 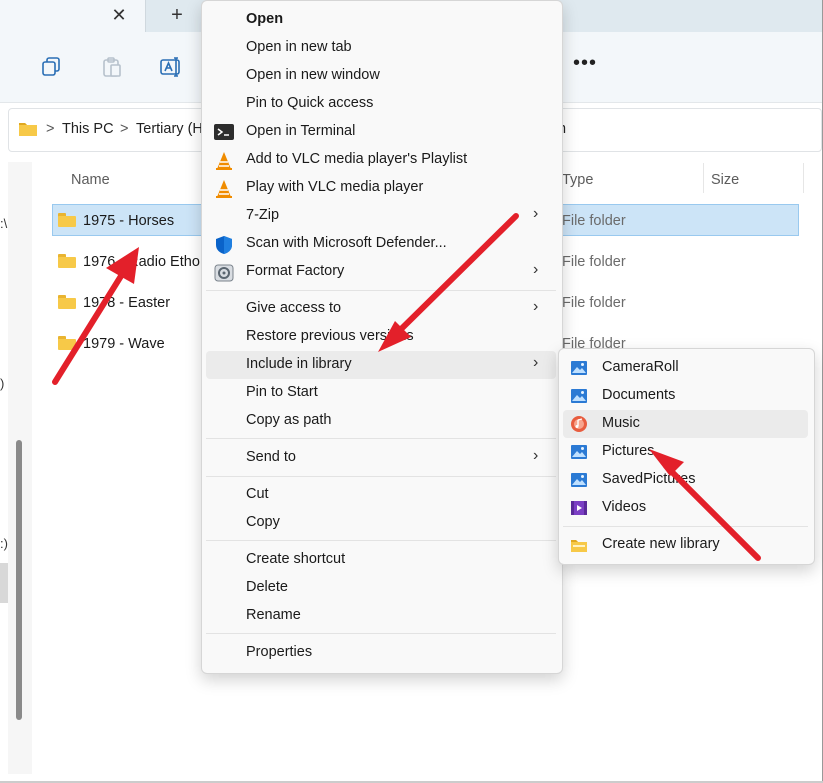 I want to click on rename-icon, so click(x=171, y=67).